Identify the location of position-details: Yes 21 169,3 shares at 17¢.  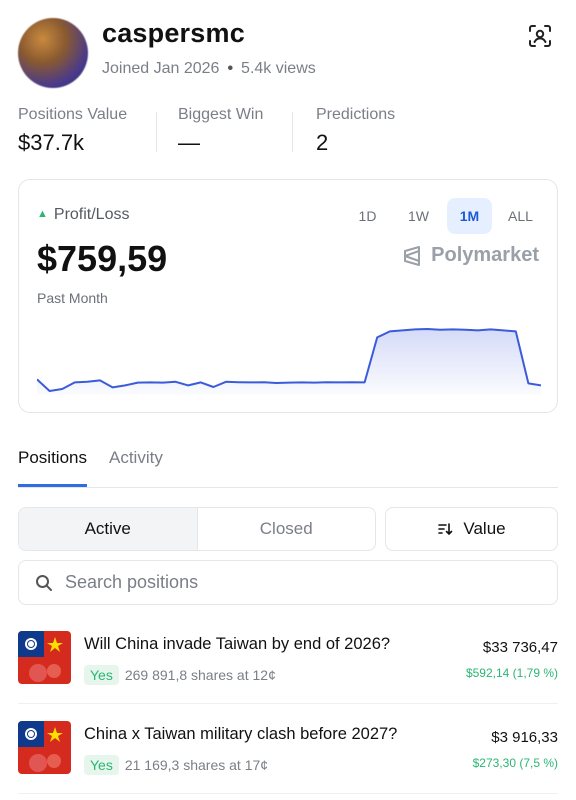
(176, 765).